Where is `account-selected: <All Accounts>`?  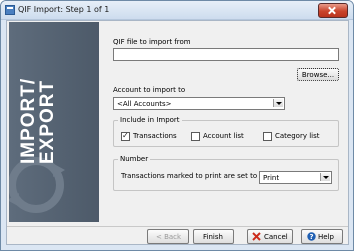
account-selected: <All Accounts> is located at coordinates (144, 104).